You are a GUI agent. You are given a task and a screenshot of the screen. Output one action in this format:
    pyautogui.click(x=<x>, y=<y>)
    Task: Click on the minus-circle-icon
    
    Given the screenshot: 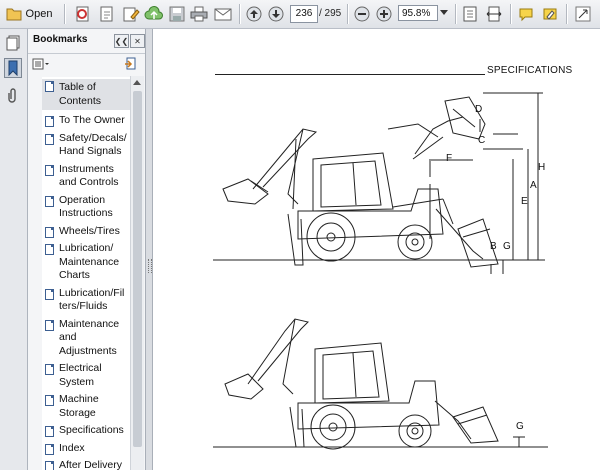 What is the action you would take?
    pyautogui.click(x=362, y=14)
    